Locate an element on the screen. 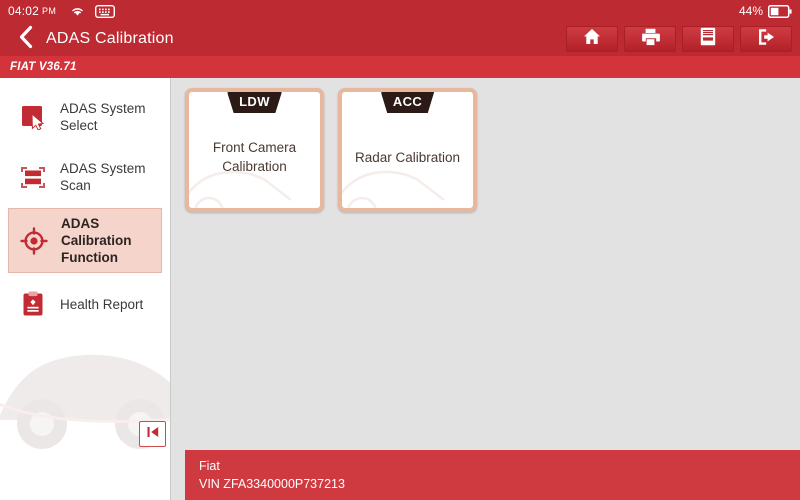  sidebar-item-health-report: Health Report is located at coordinates (85, 304).